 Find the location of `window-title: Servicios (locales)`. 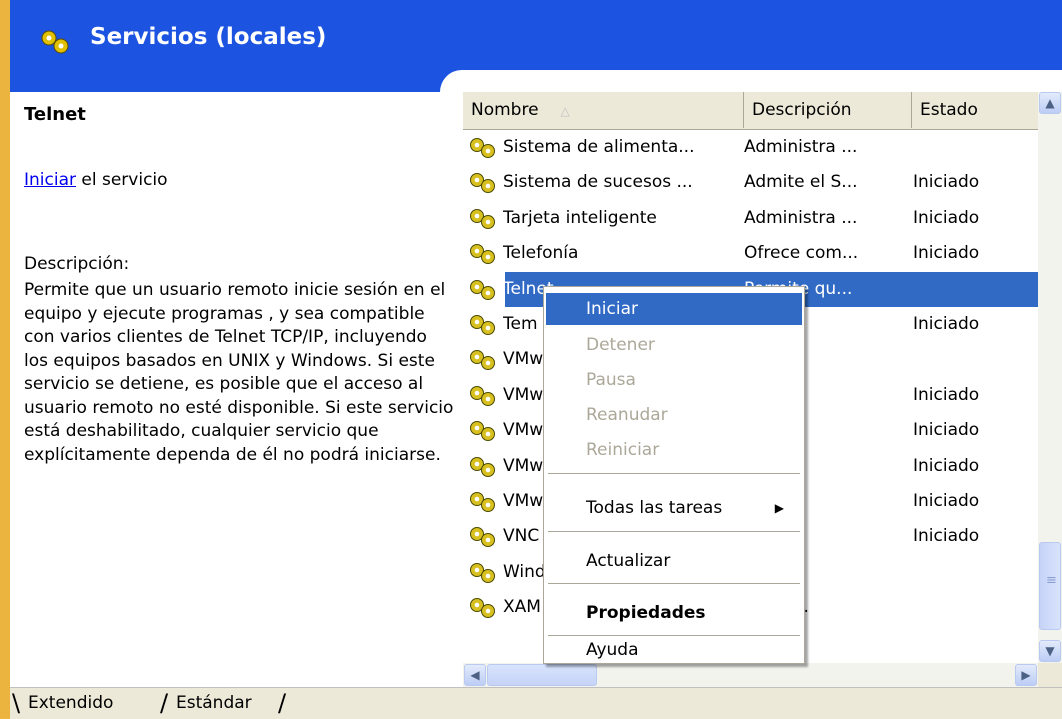

window-title: Servicios (locales) is located at coordinates (208, 37).